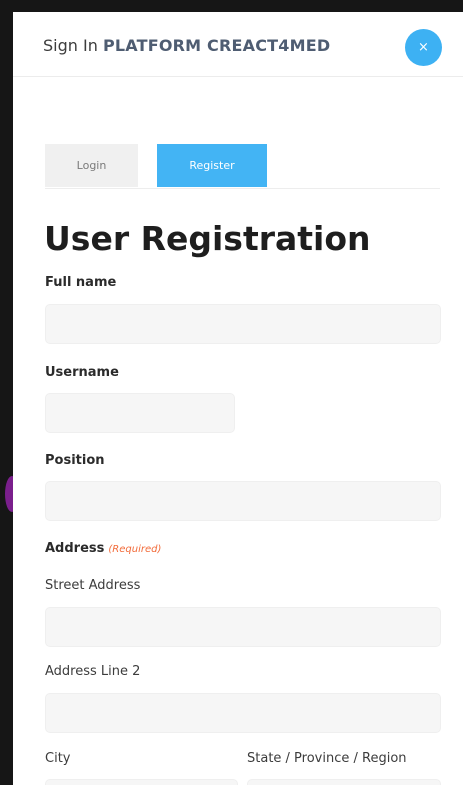 Image resolution: width=463 pixels, height=785 pixels. What do you see at coordinates (141, 782) in the screenshot?
I see `city-input` at bounding box center [141, 782].